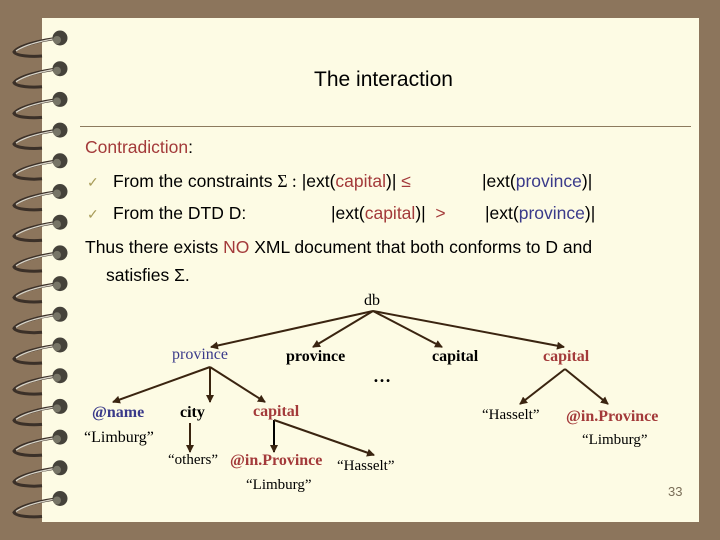  What do you see at coordinates (511, 415) in the screenshot?
I see `node-capital-2-value: “Hasselt”` at bounding box center [511, 415].